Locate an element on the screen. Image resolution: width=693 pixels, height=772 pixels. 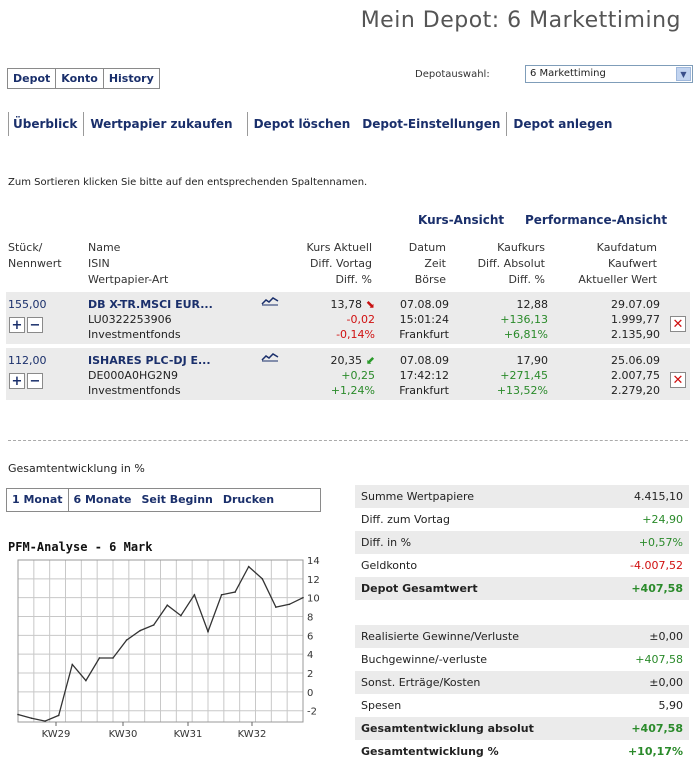
print-button: Drucken is located at coordinates (248, 500).